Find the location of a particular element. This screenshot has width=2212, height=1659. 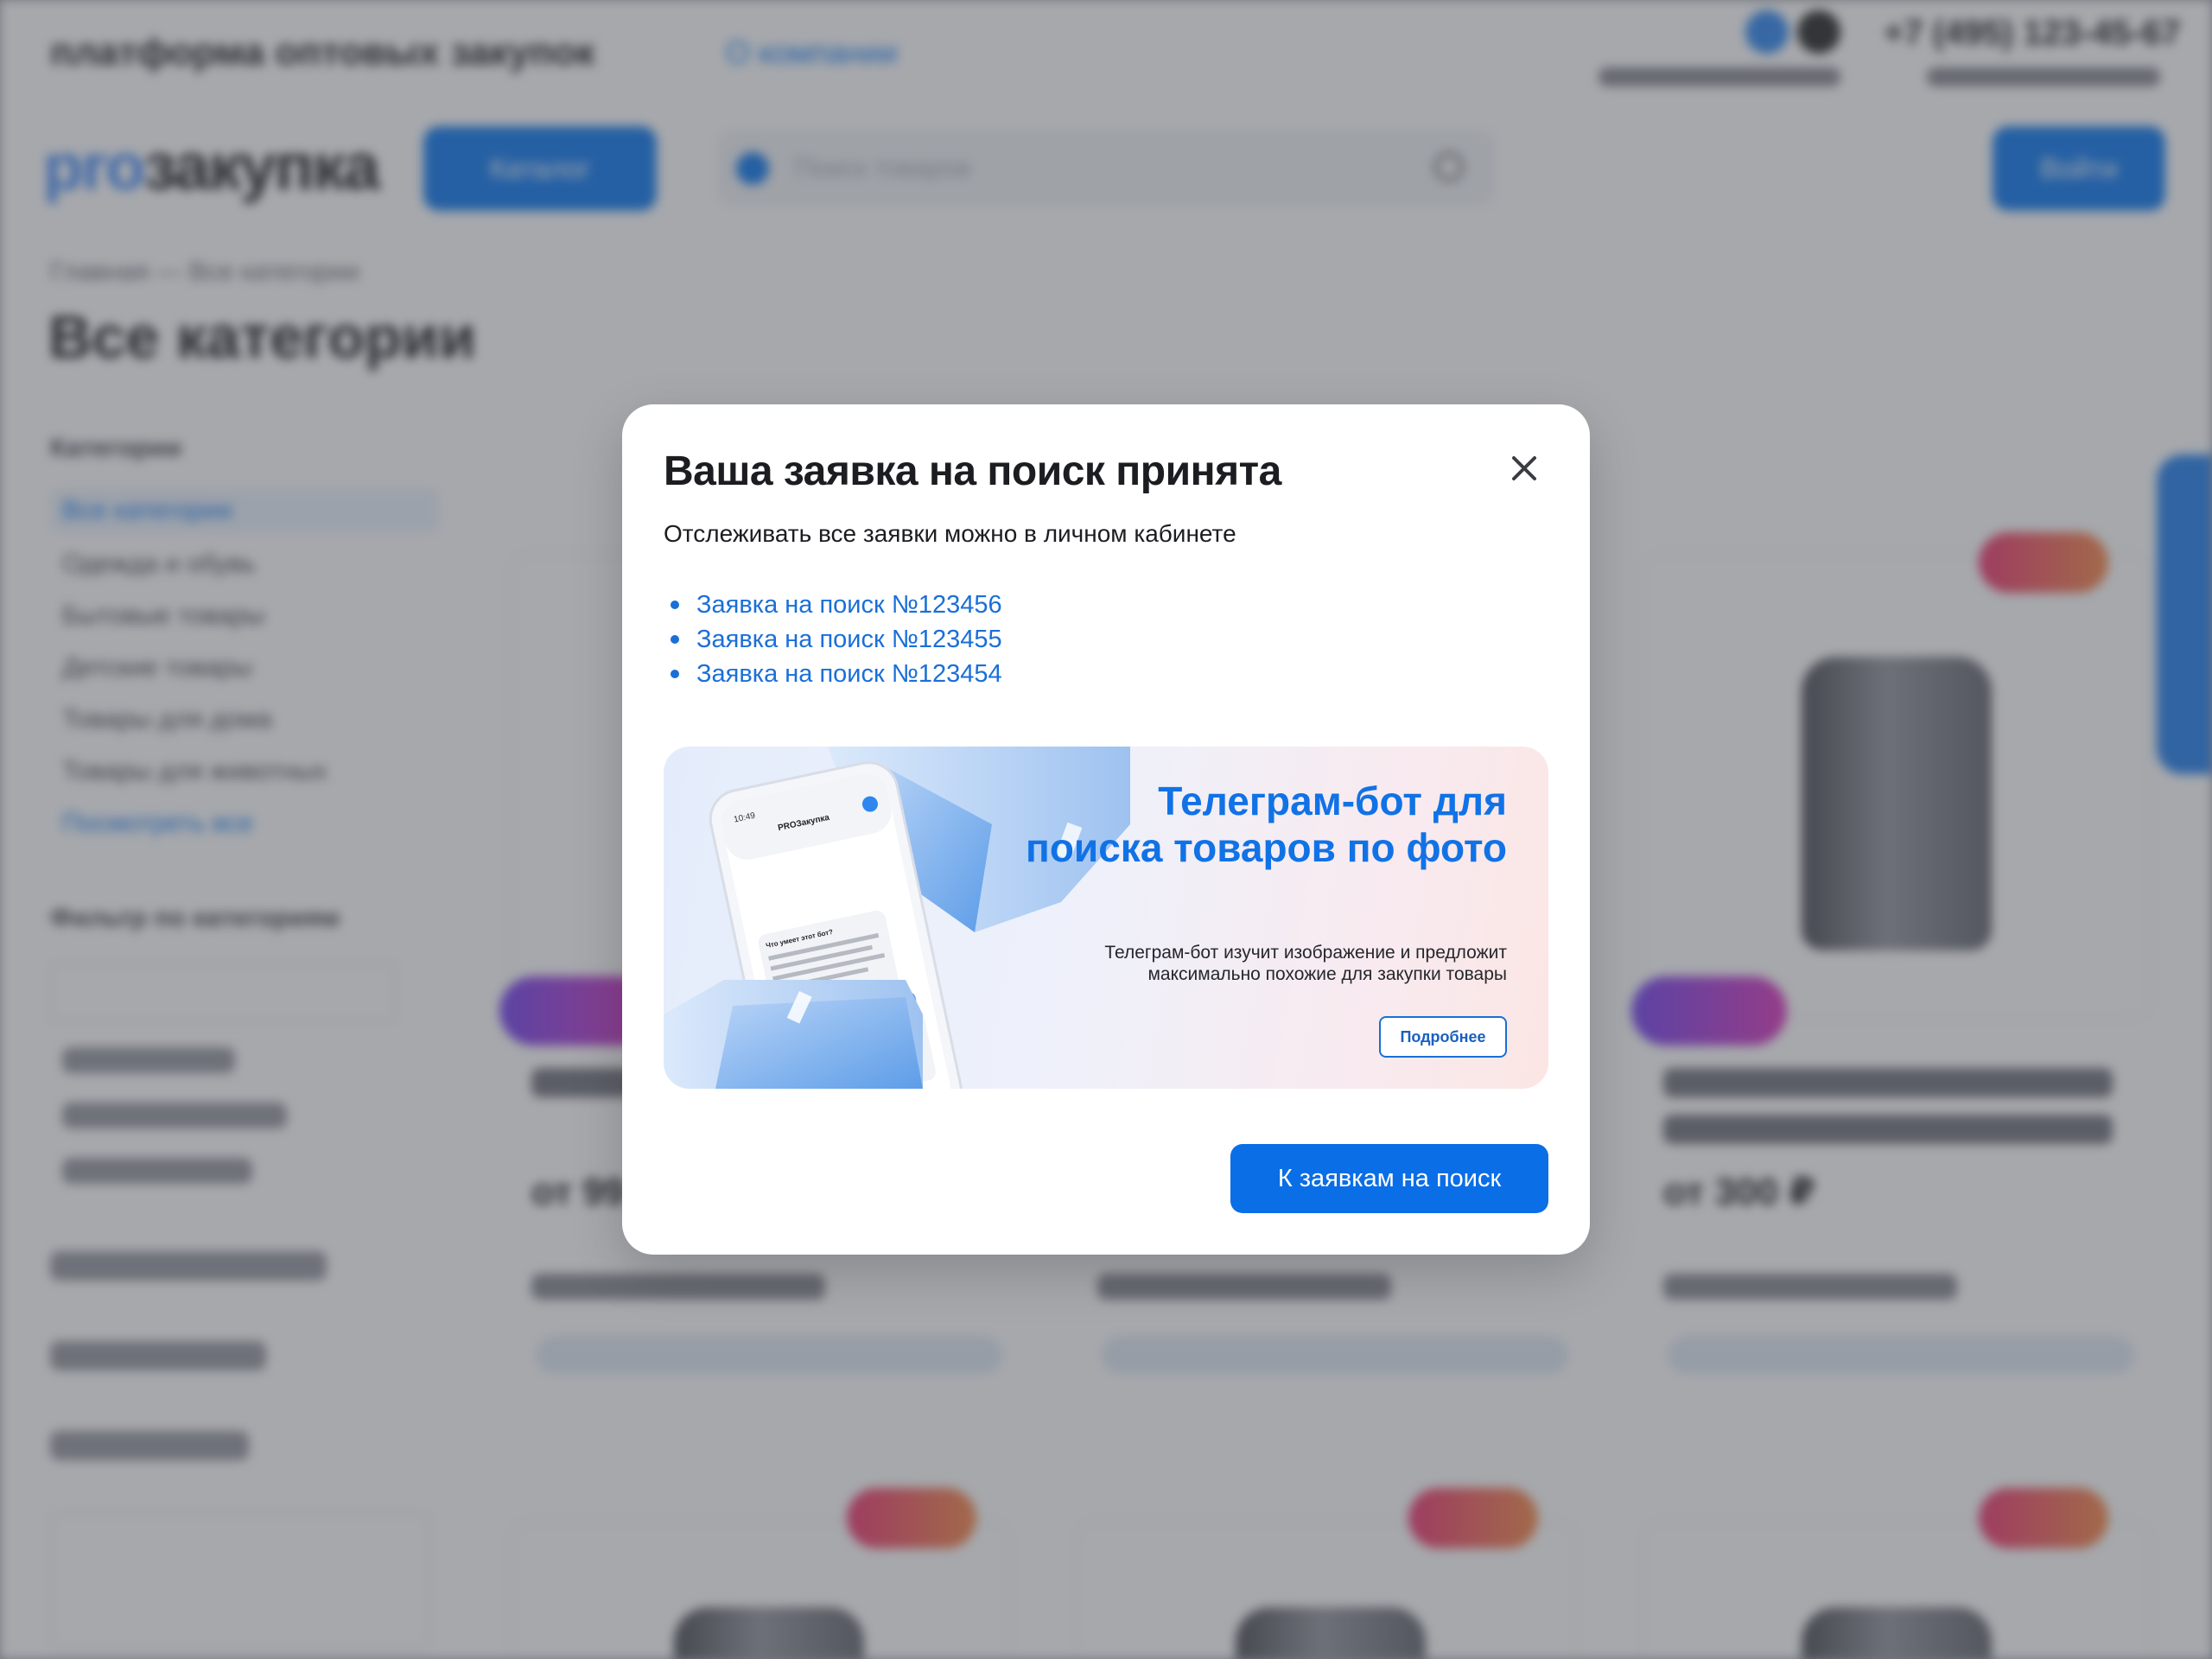

close-button is located at coordinates (1524, 468).